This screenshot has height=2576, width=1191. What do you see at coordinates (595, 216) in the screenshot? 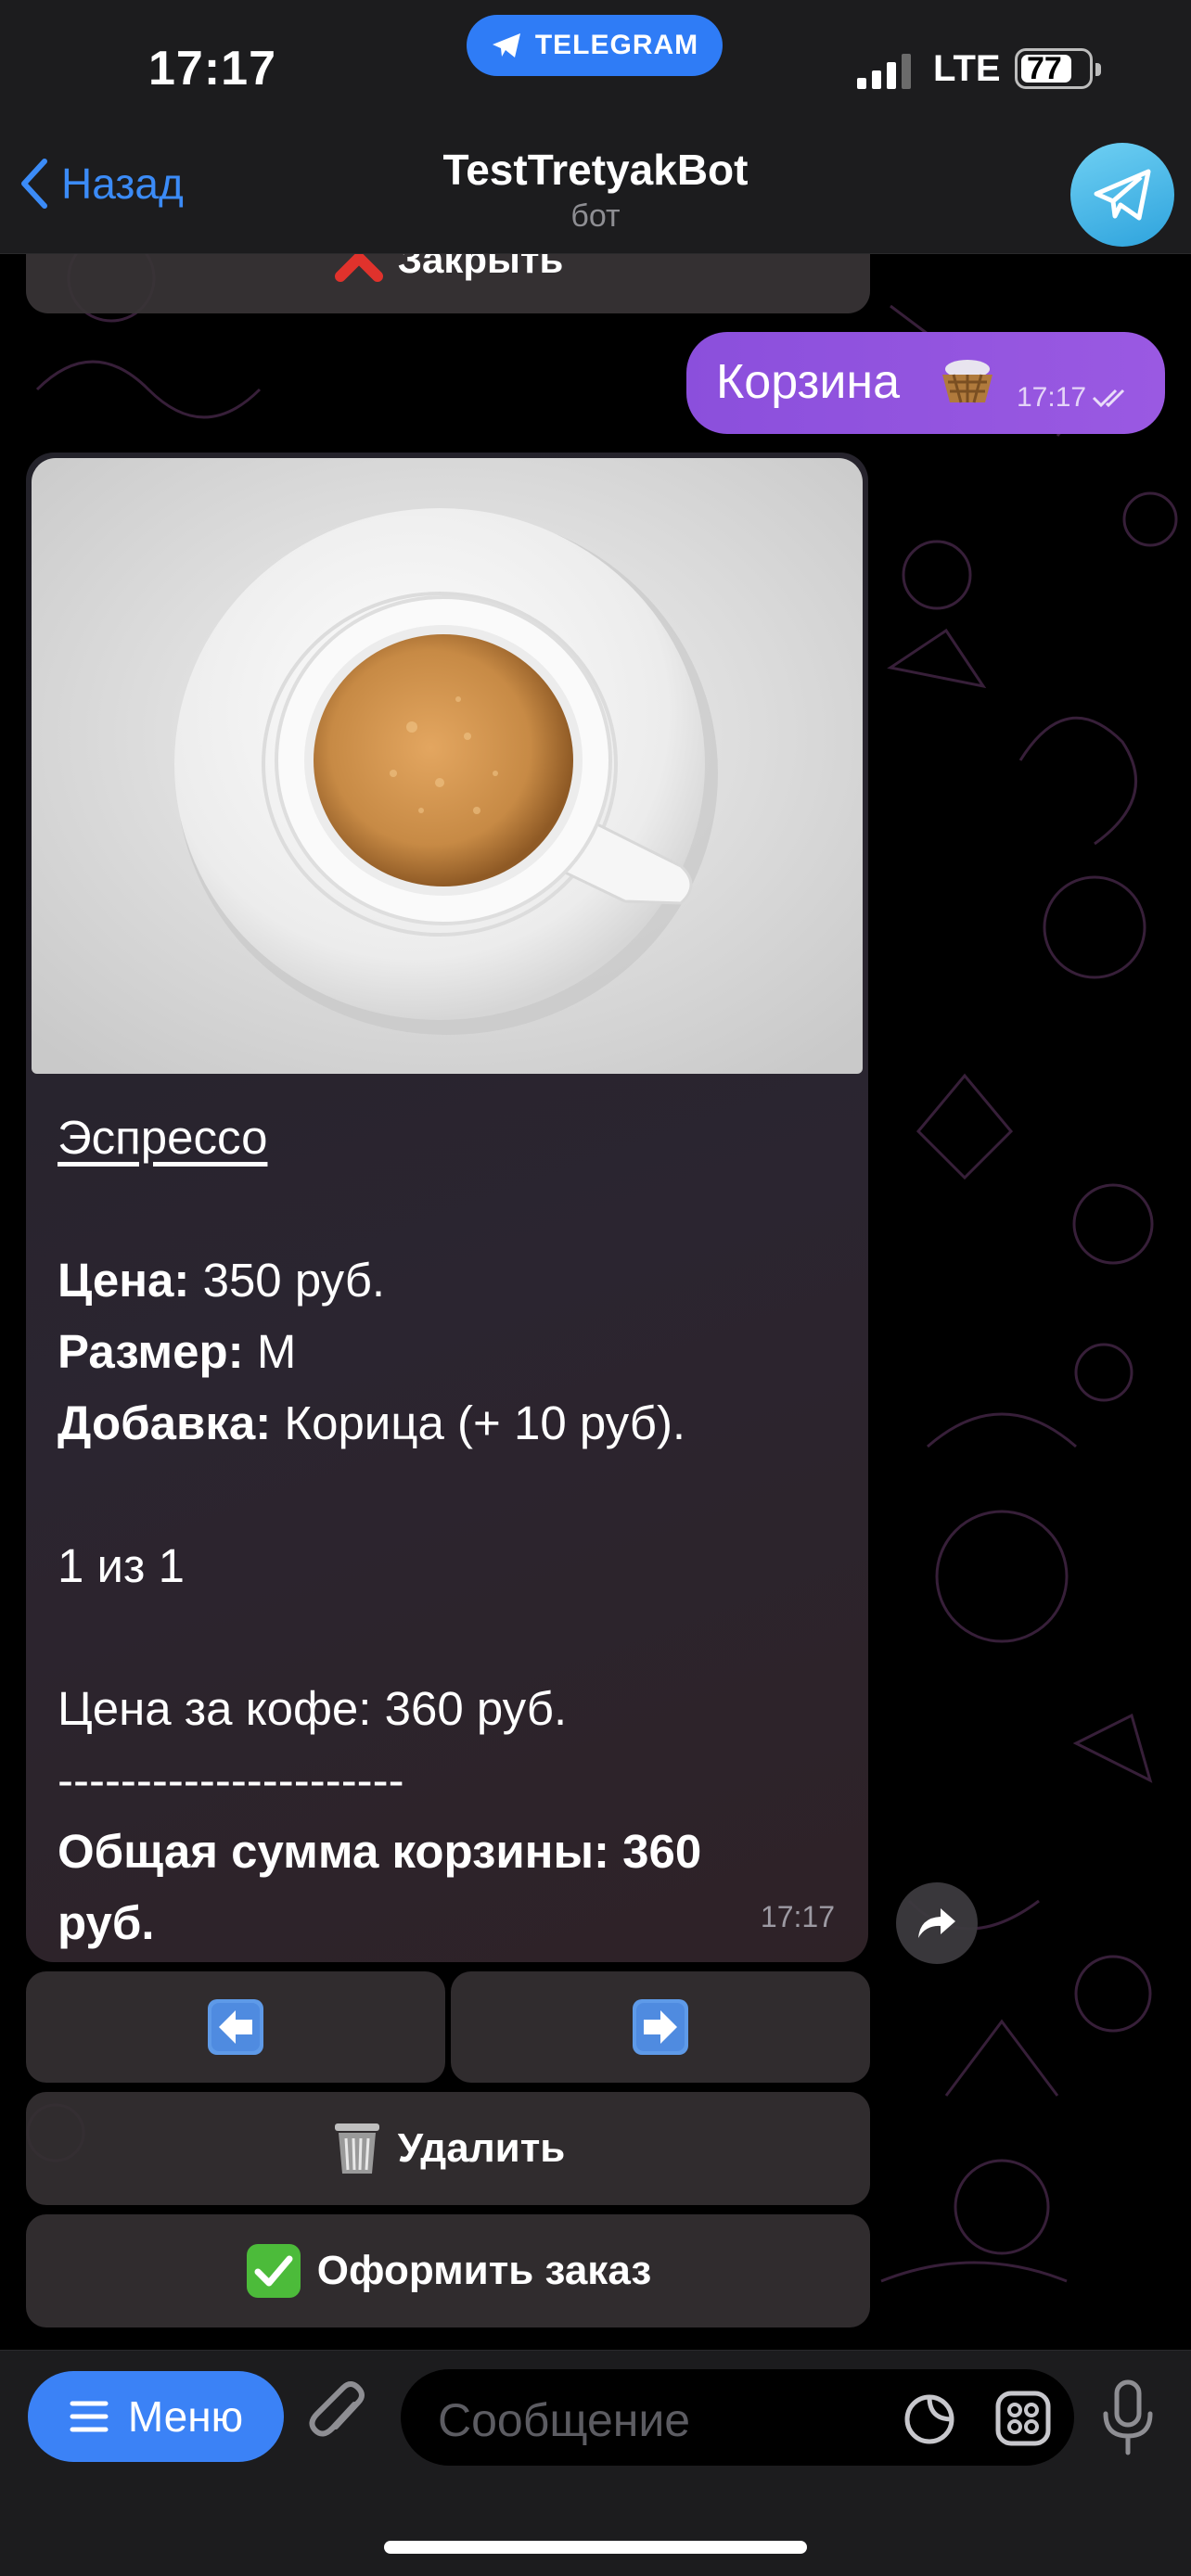
I see `chat-subtitle: бот` at bounding box center [595, 216].